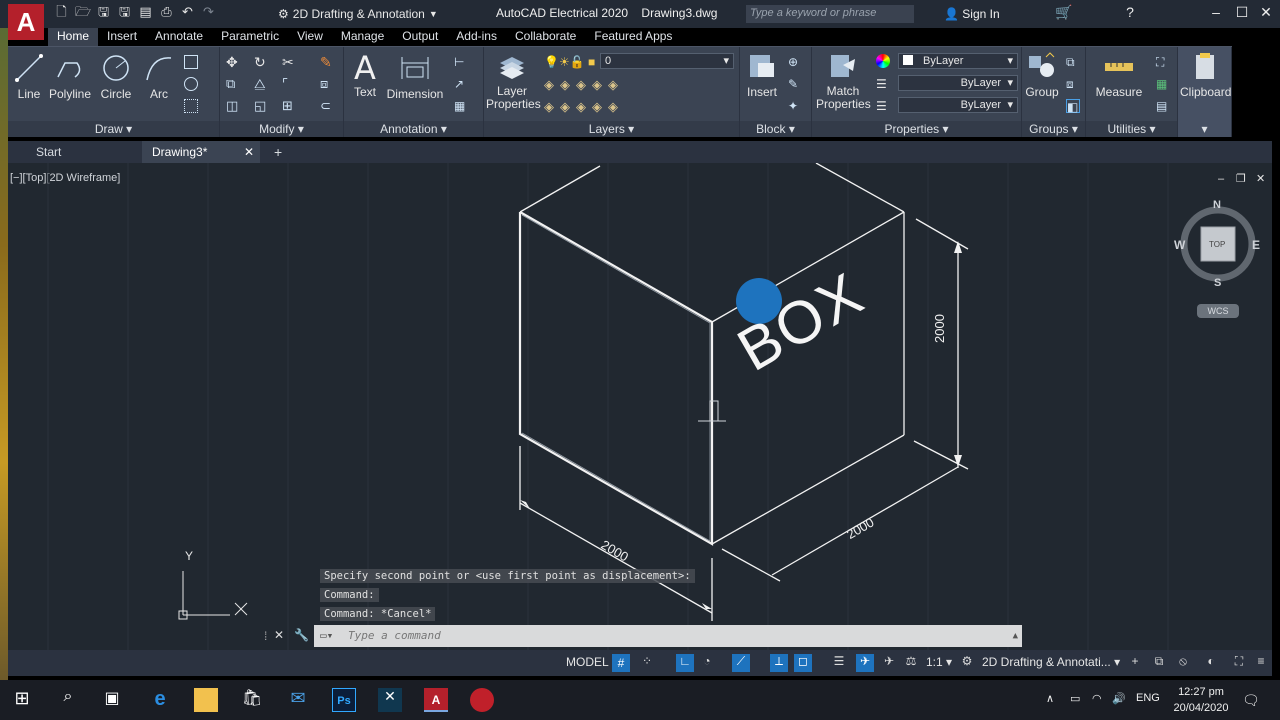 This screenshot has height=720, width=1280. Describe the element at coordinates (830, 14) in the screenshot. I see `search-input: Type a keyword or phrase` at that location.